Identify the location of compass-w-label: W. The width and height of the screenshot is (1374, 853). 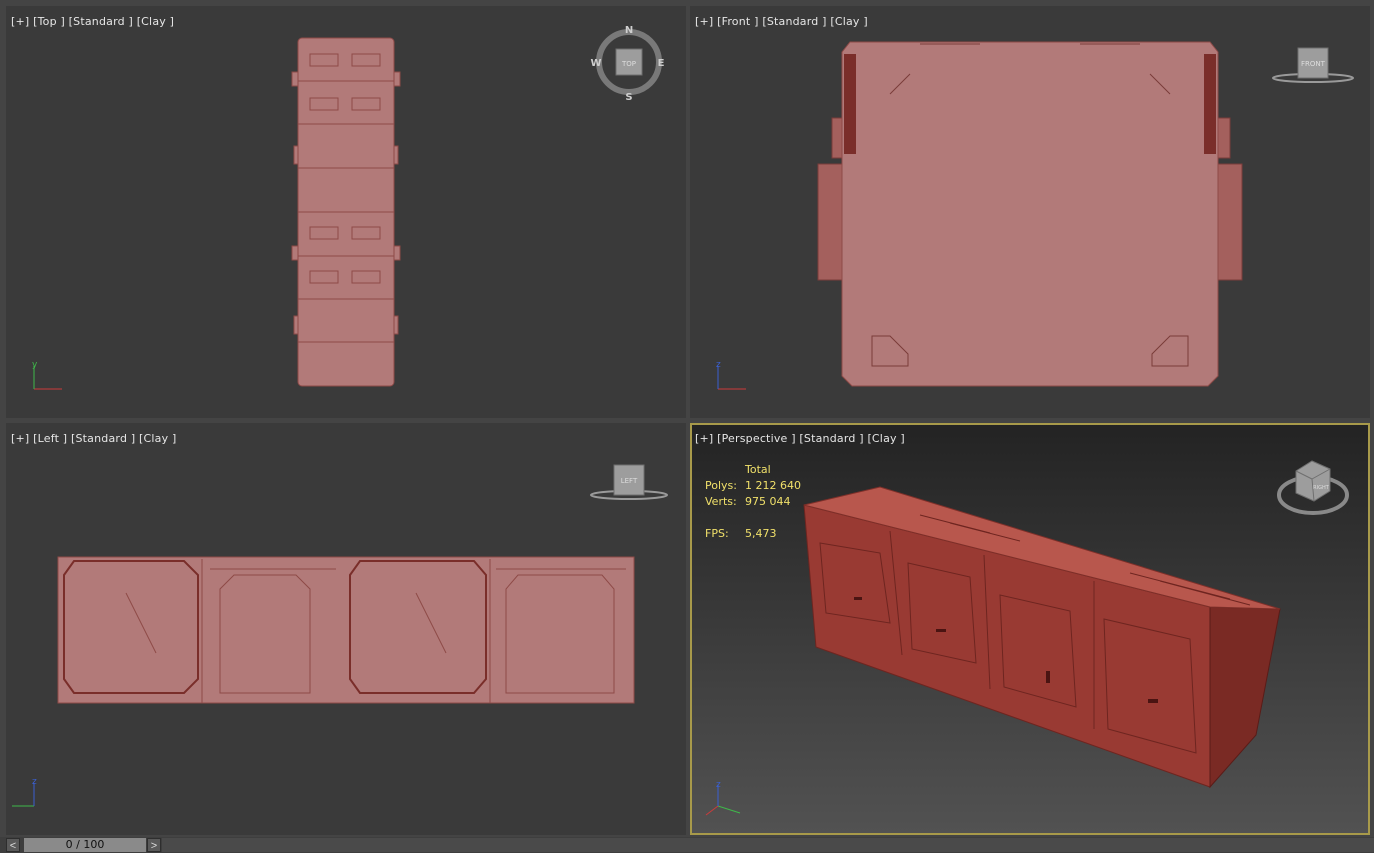
(595, 63).